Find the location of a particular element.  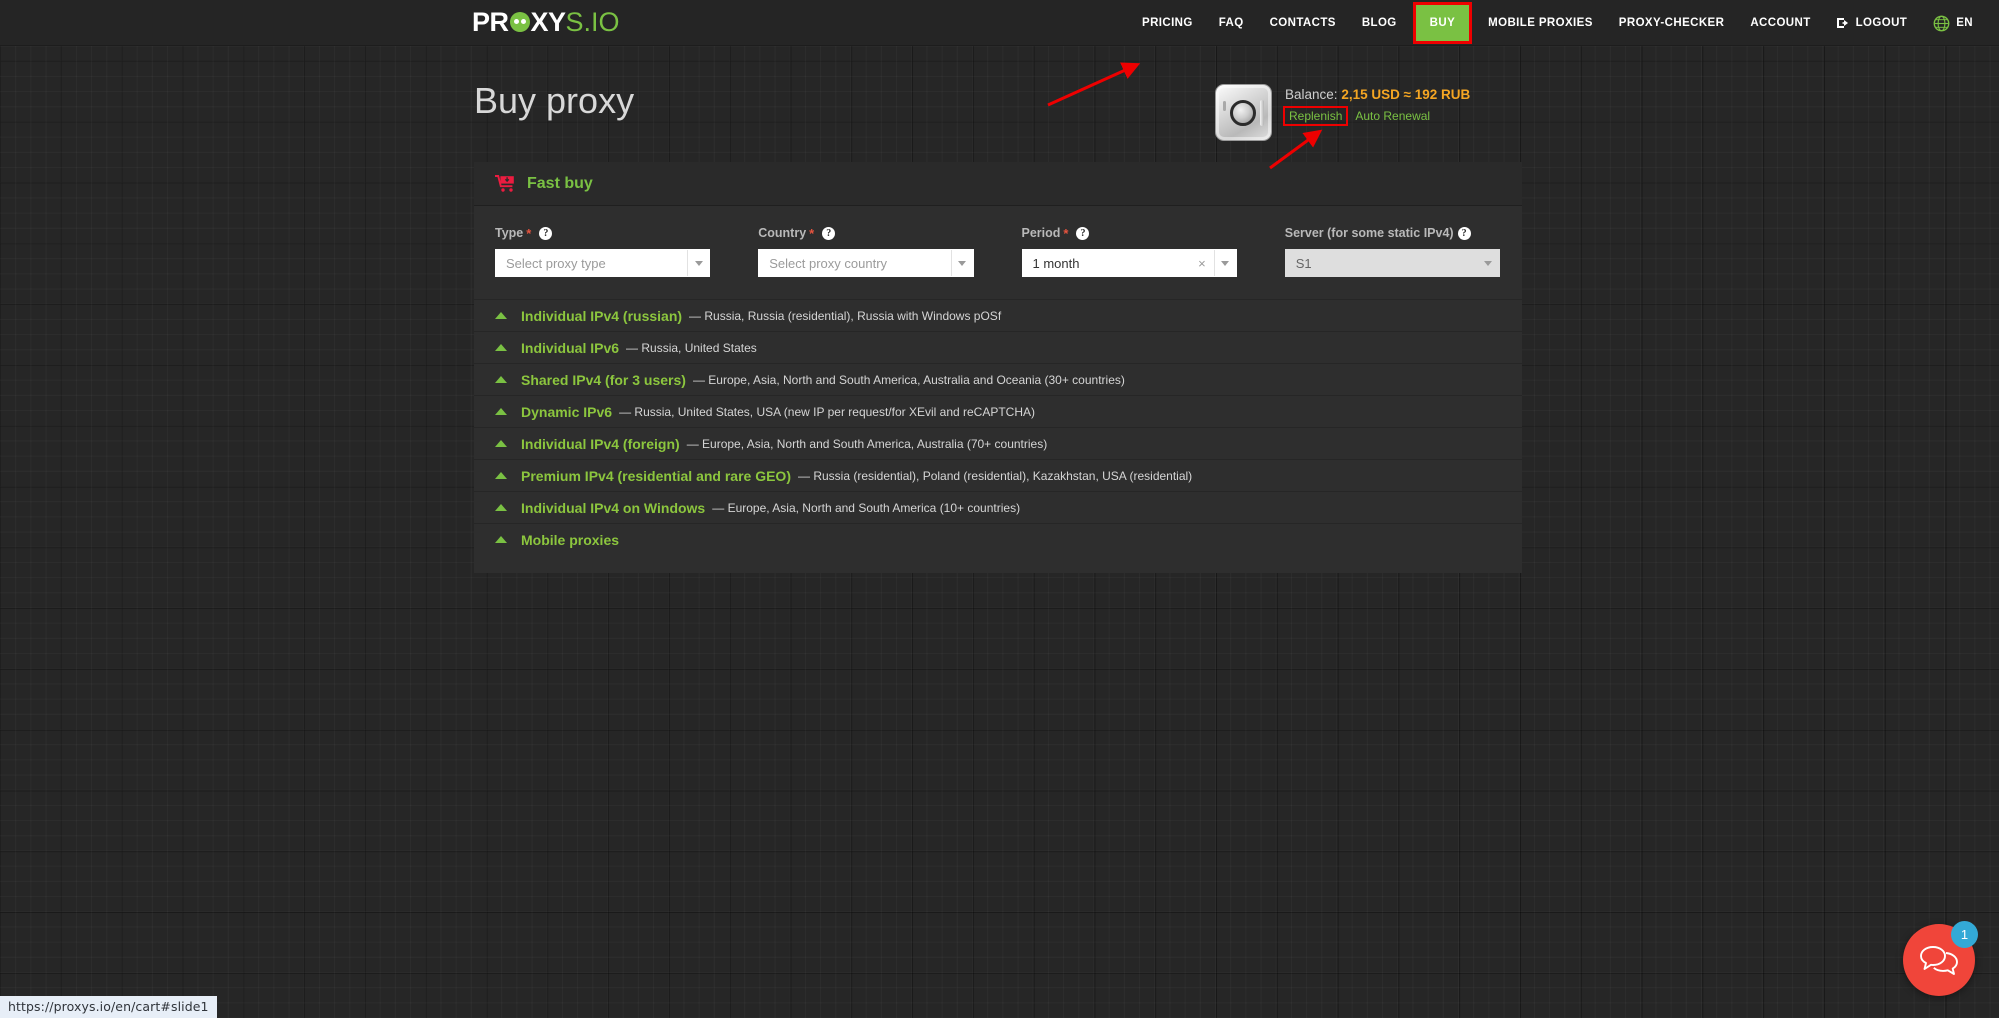

nav-contacts: CONTACTS is located at coordinates (1303, 23).